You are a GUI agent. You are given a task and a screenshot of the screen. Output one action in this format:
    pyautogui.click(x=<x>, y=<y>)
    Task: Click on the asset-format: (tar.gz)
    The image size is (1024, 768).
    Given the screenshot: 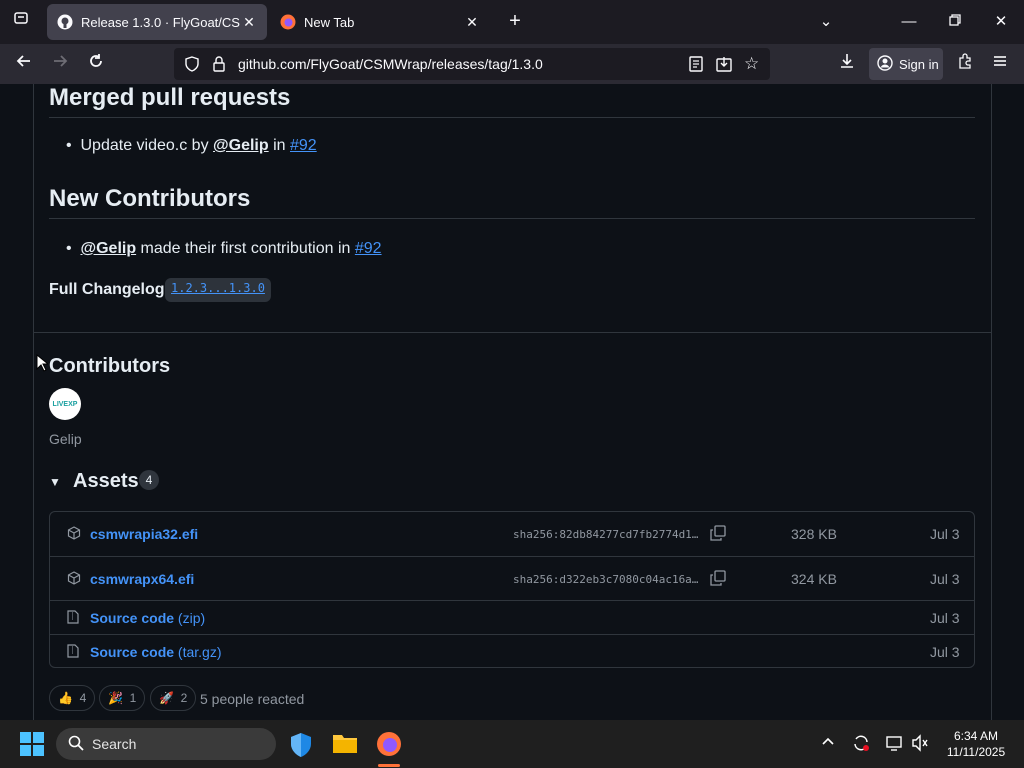 What is the action you would take?
    pyautogui.click(x=198, y=652)
    